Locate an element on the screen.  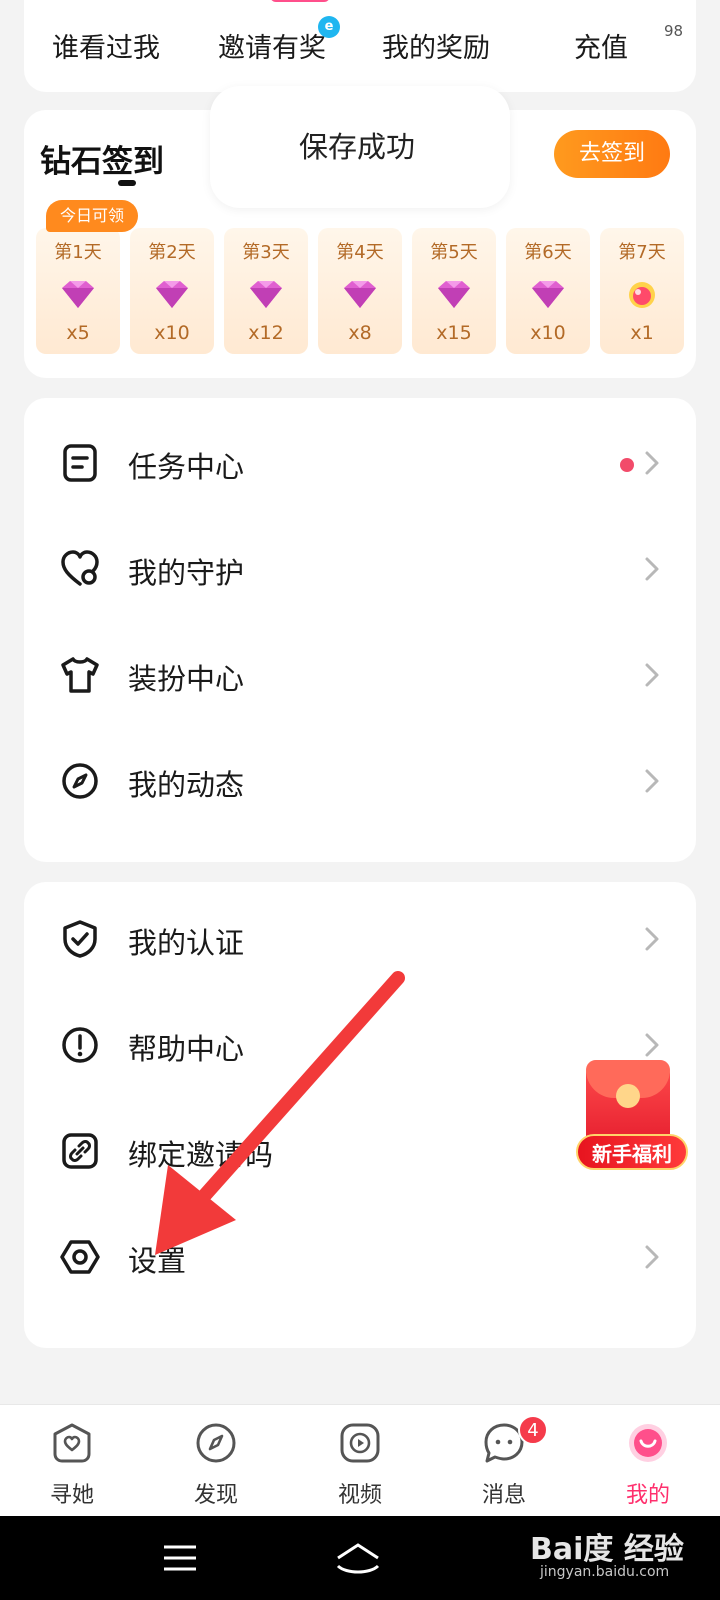
day-reward: x8 is located at coordinates (360, 333).